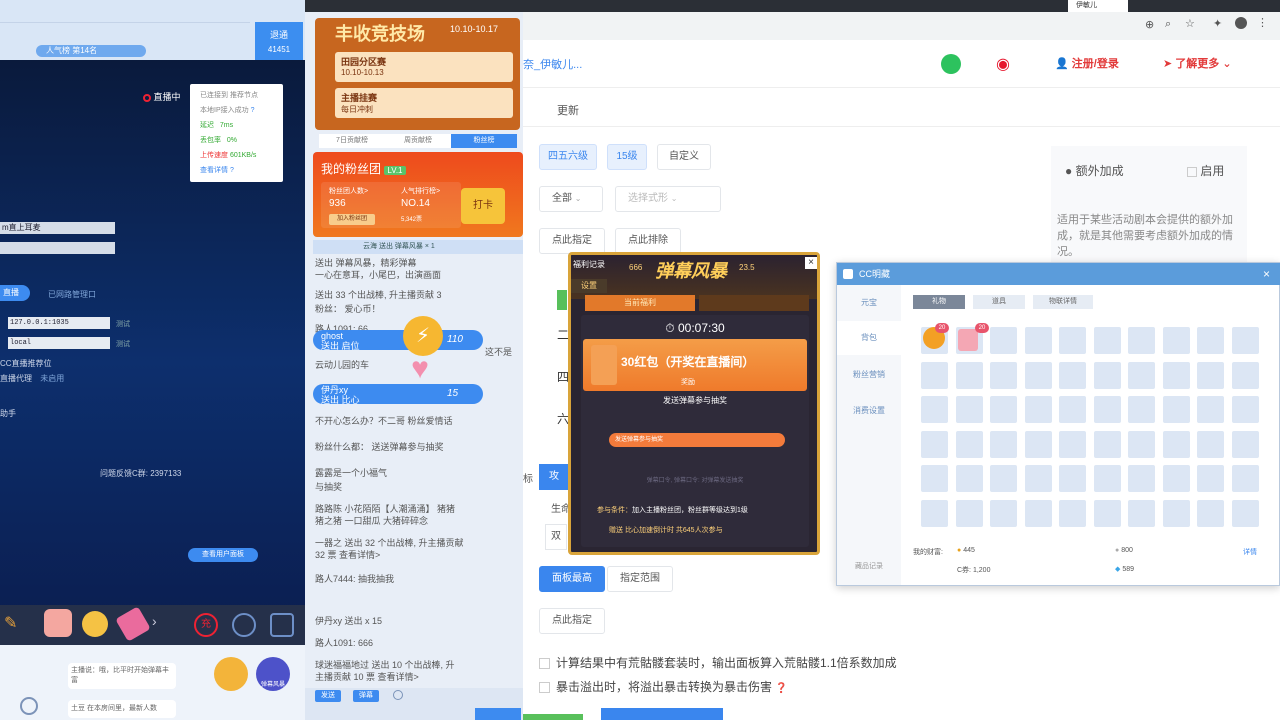 This screenshot has width=1280, height=720. Describe the element at coordinates (236, 170) in the screenshot. I see `net-detail-link: 查看详情 ?` at that location.